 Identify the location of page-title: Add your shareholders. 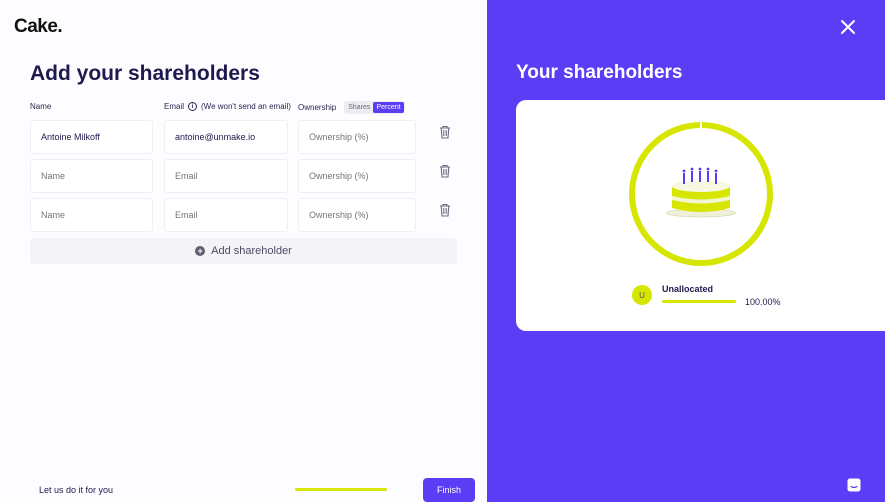
(145, 73).